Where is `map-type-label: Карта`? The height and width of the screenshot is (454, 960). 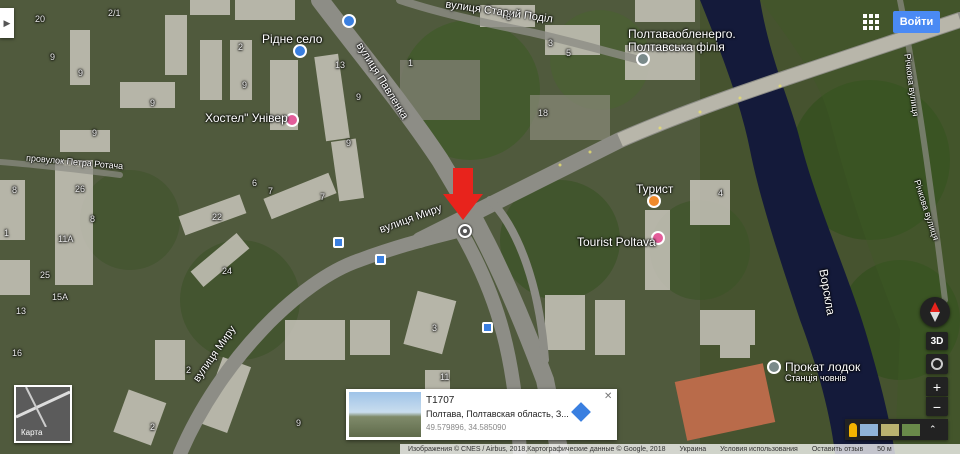 map-type-label: Карта is located at coordinates (32, 432).